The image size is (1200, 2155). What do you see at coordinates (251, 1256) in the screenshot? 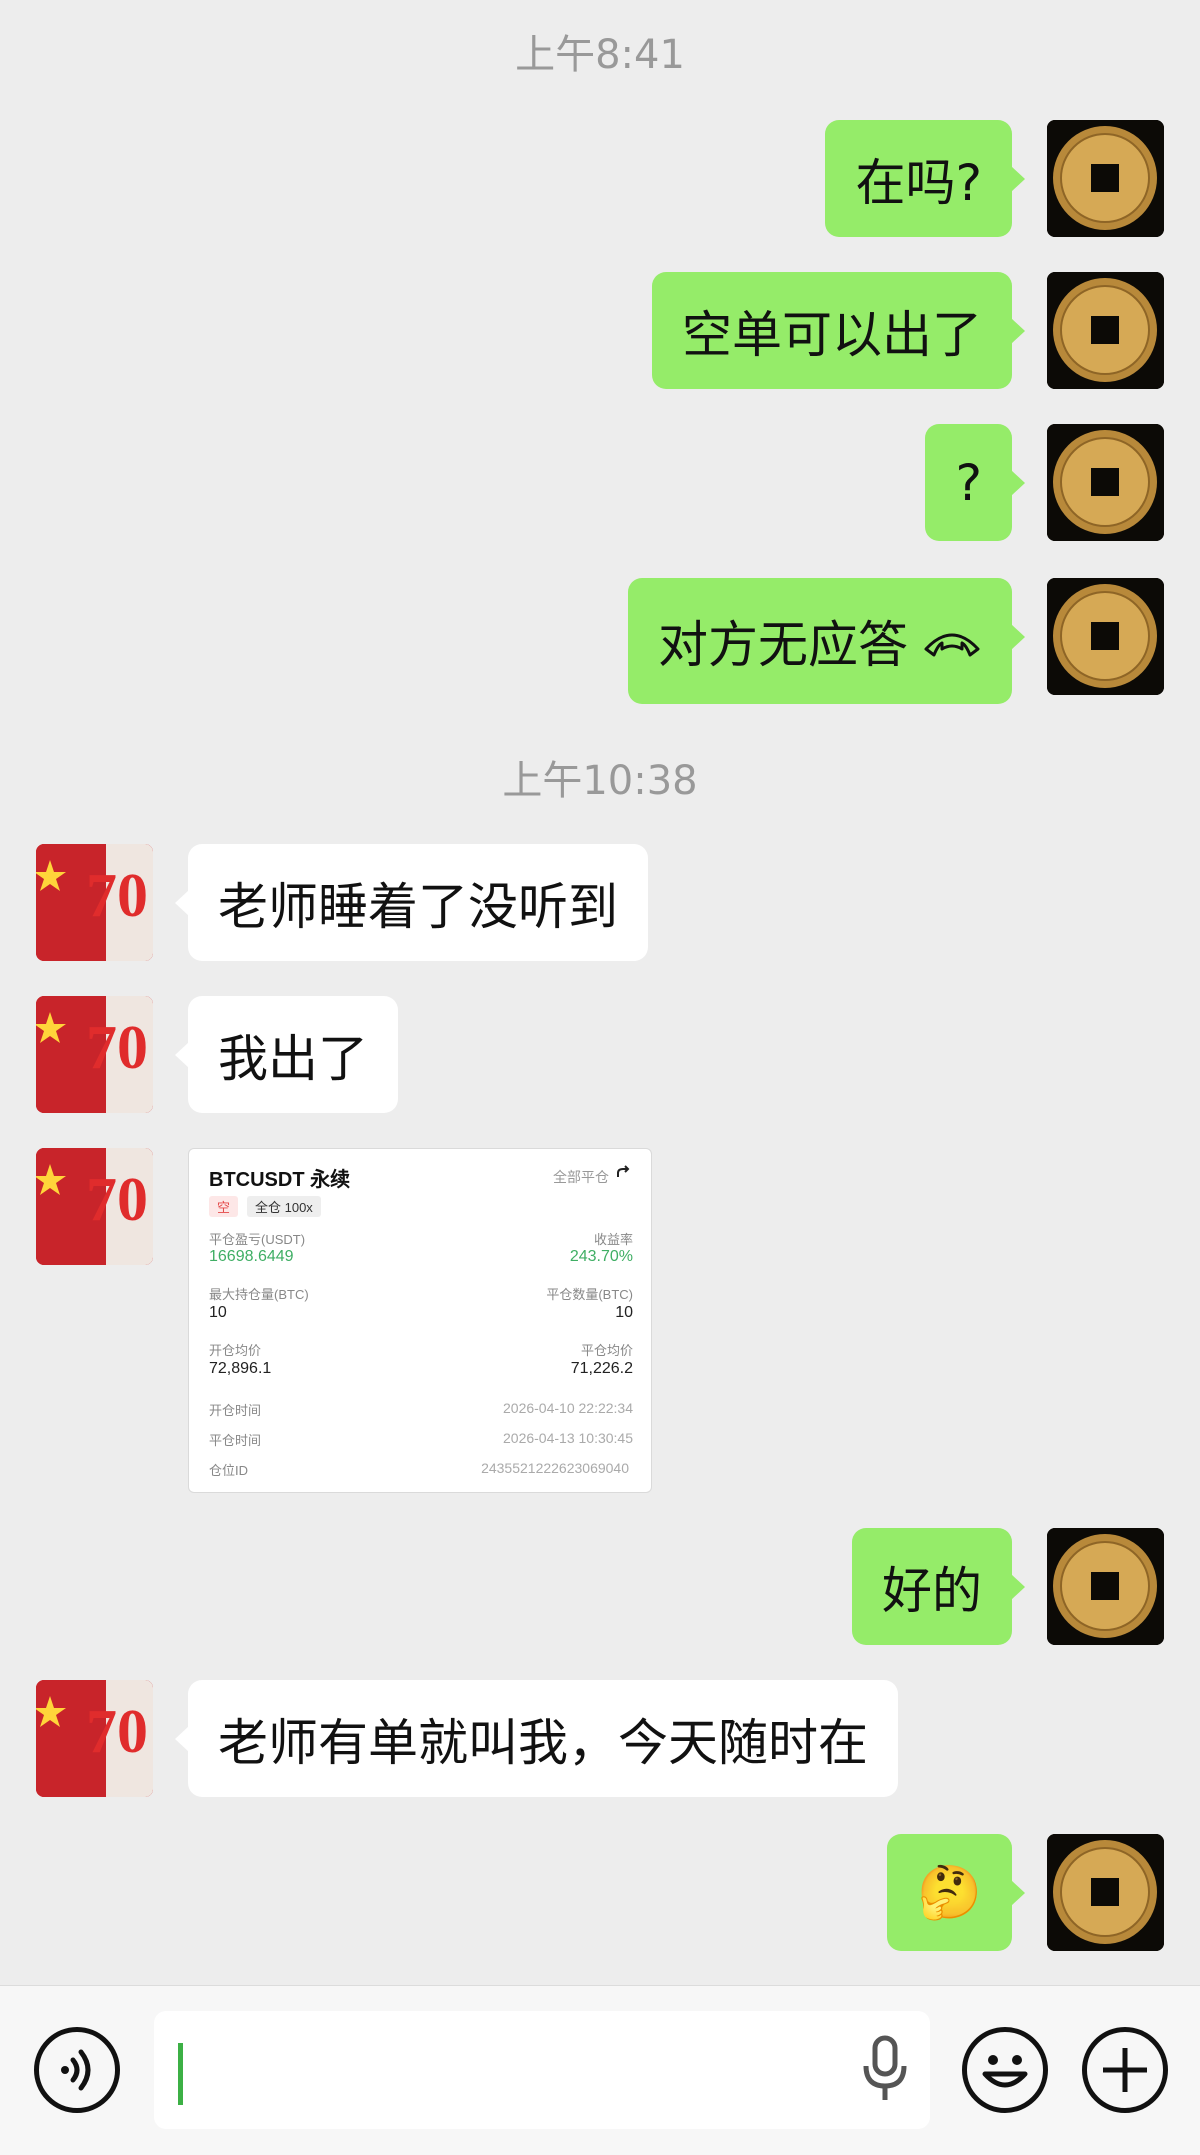
I see `pnl-value: 16698.6449` at bounding box center [251, 1256].